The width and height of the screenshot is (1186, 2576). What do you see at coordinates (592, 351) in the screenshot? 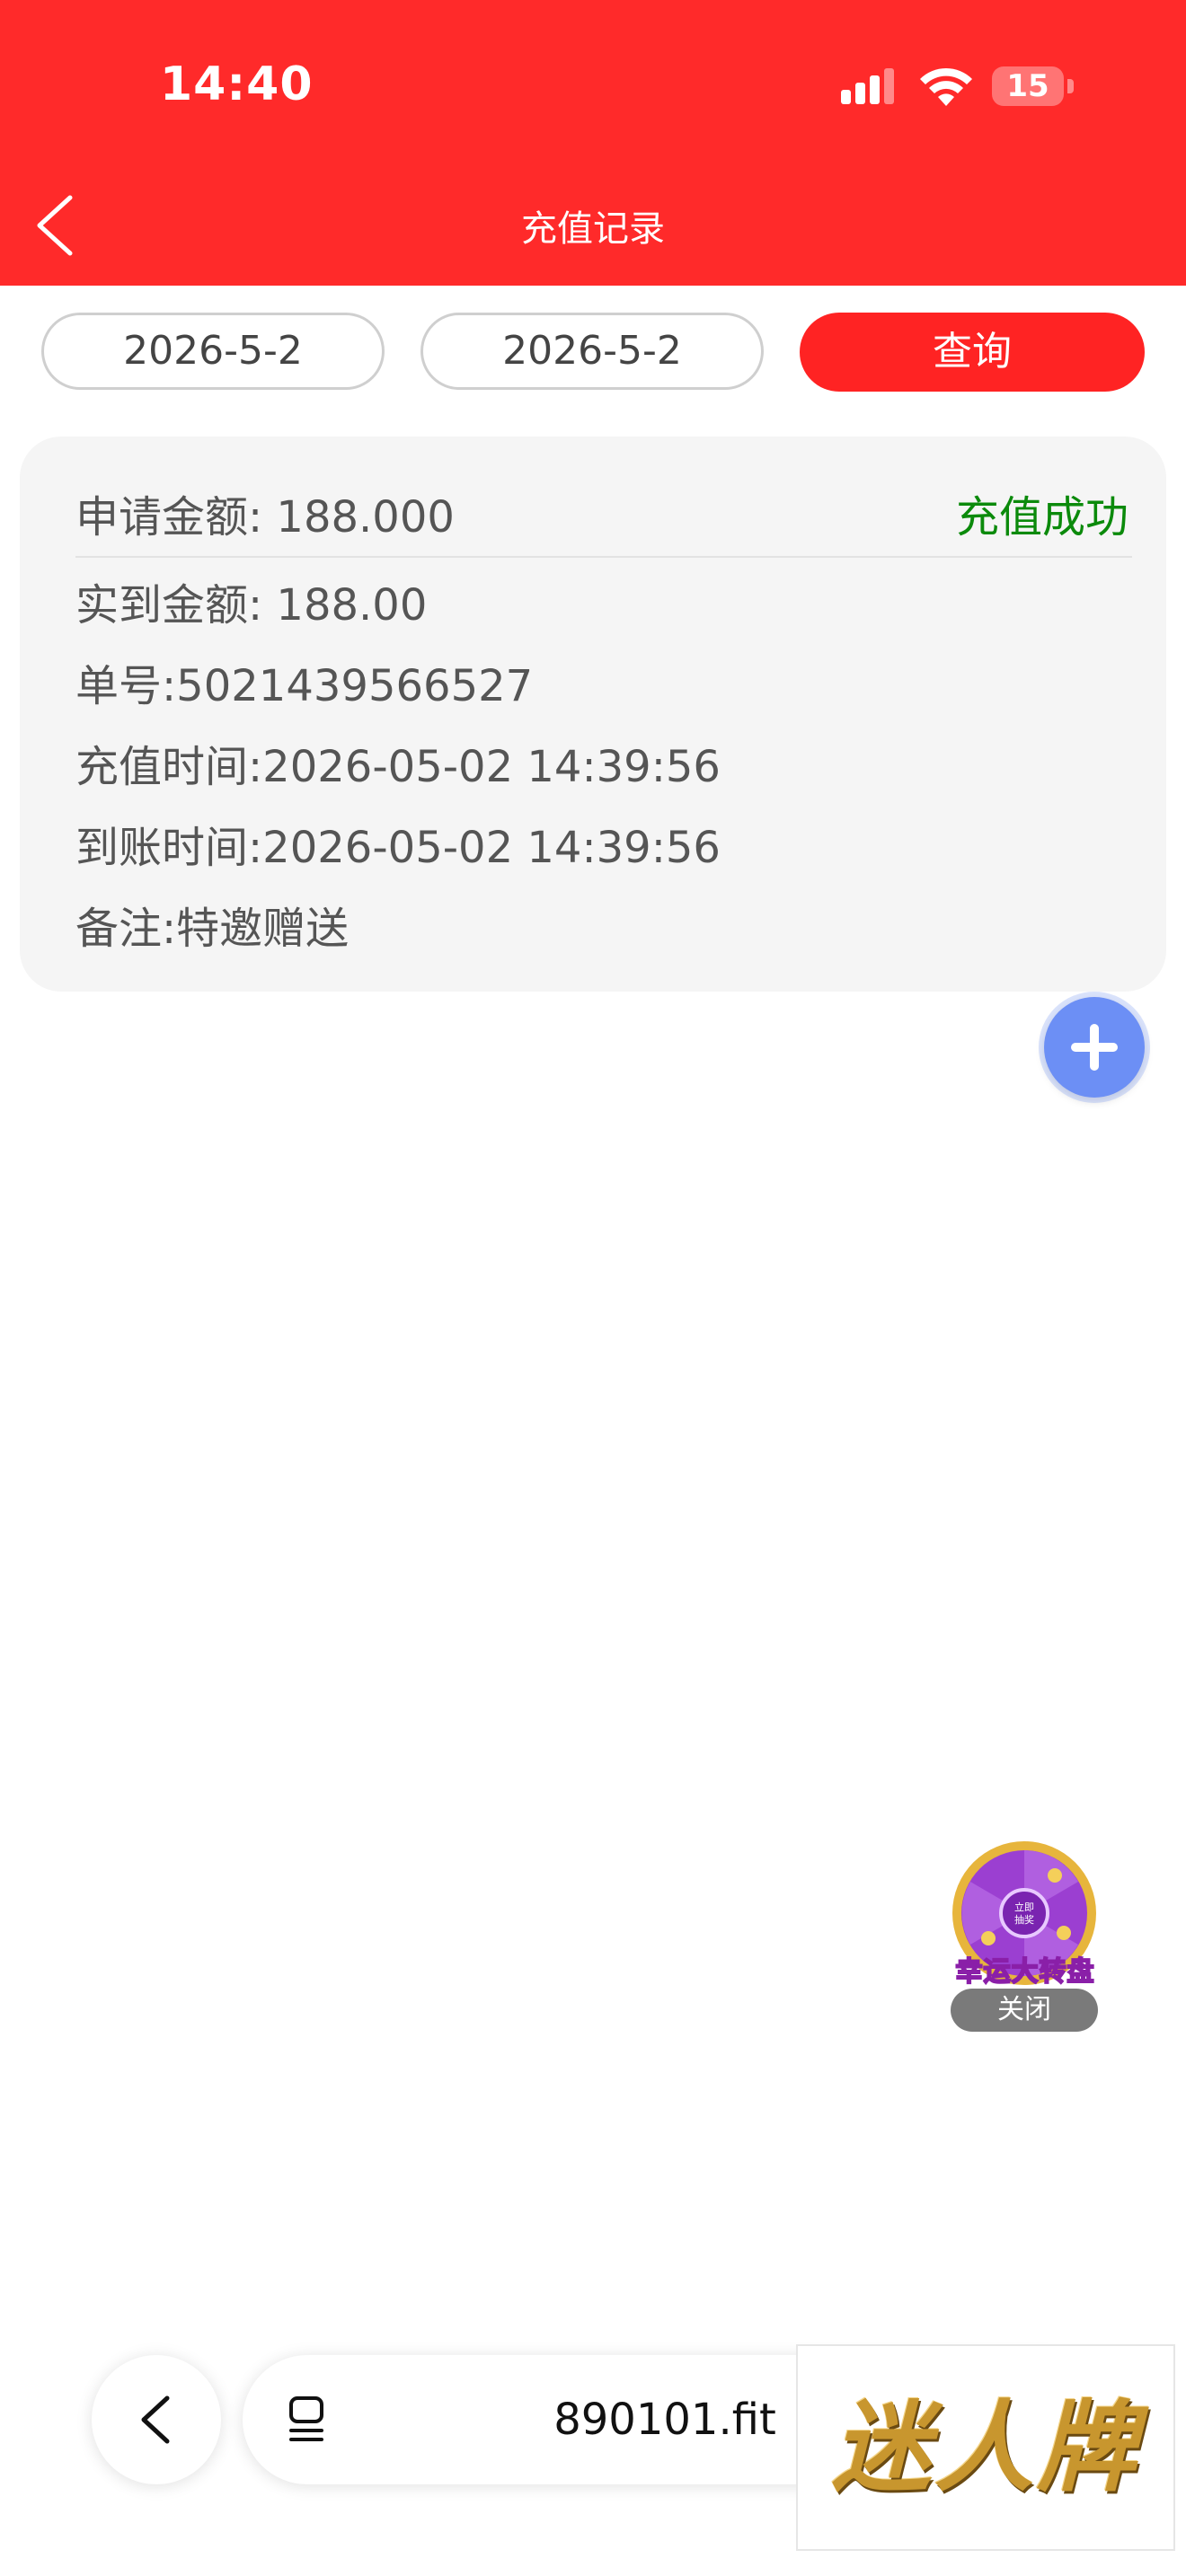
I see `end-date-picker: 2026-5-2` at bounding box center [592, 351].